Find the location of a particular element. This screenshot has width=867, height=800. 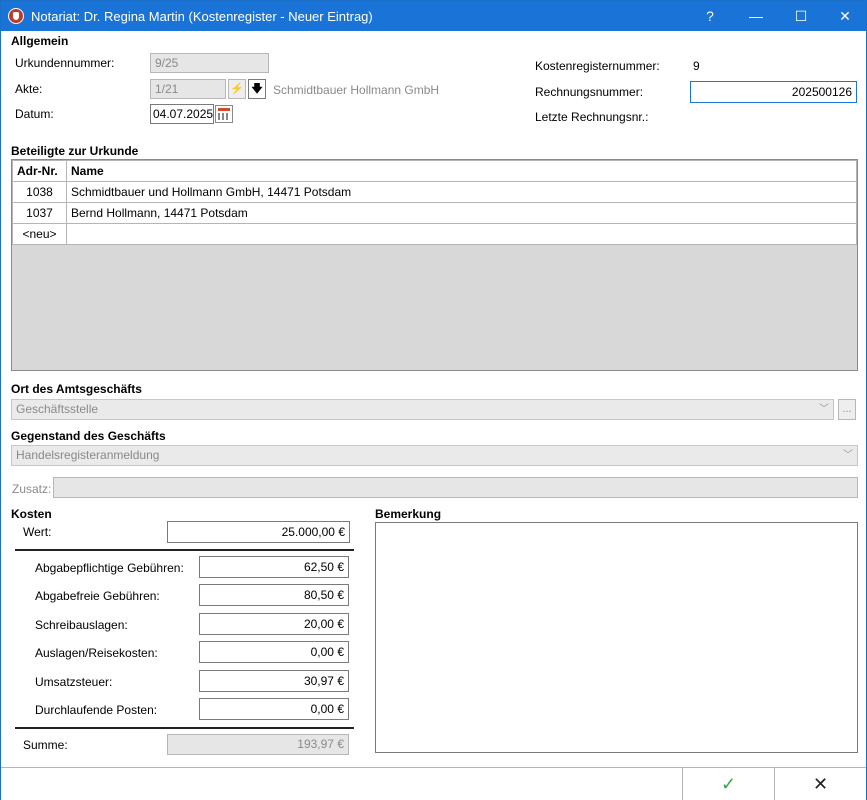

rechnungsnummer-field: 202500126 is located at coordinates (773, 92).